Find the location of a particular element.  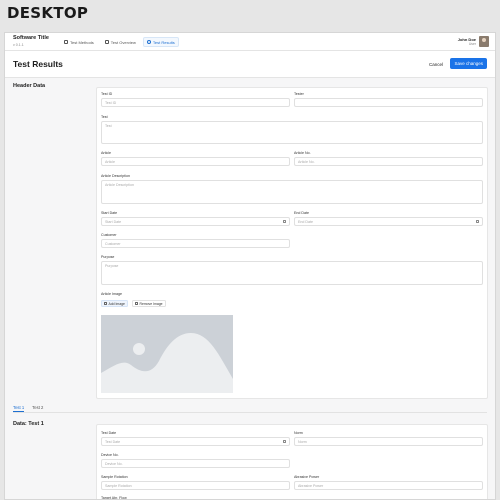

tab-label: Test Results is located at coordinates (163, 42).